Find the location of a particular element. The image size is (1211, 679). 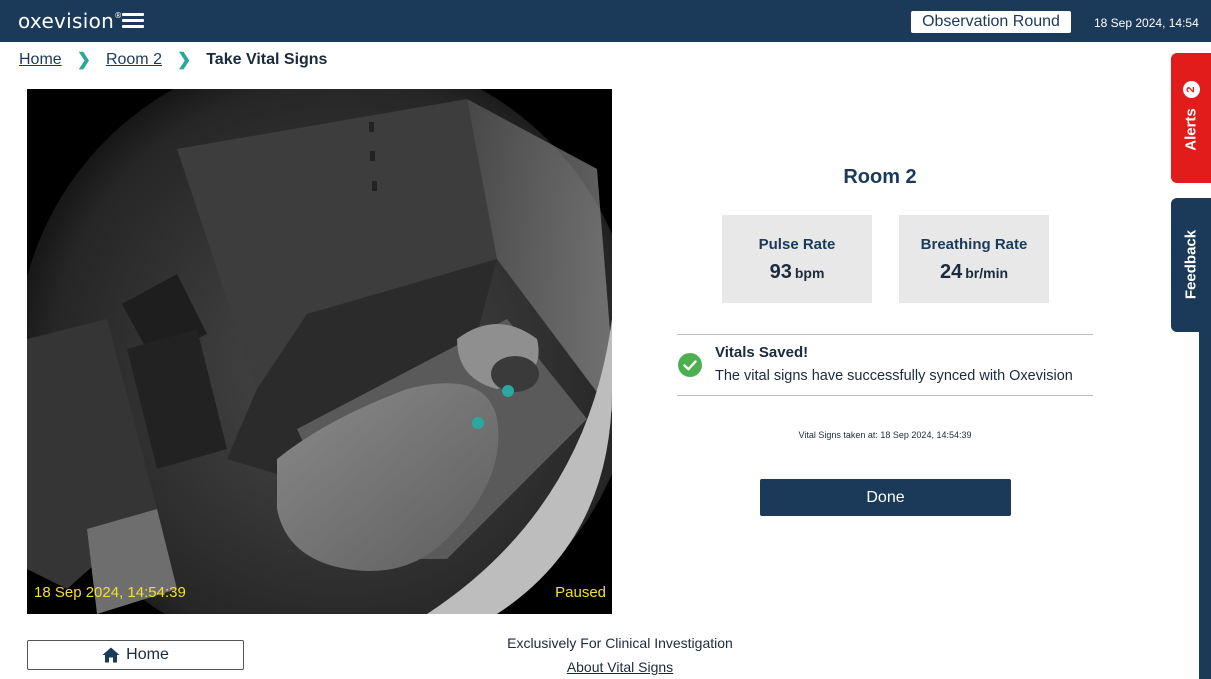

camera-status: Paused is located at coordinates (580, 592).